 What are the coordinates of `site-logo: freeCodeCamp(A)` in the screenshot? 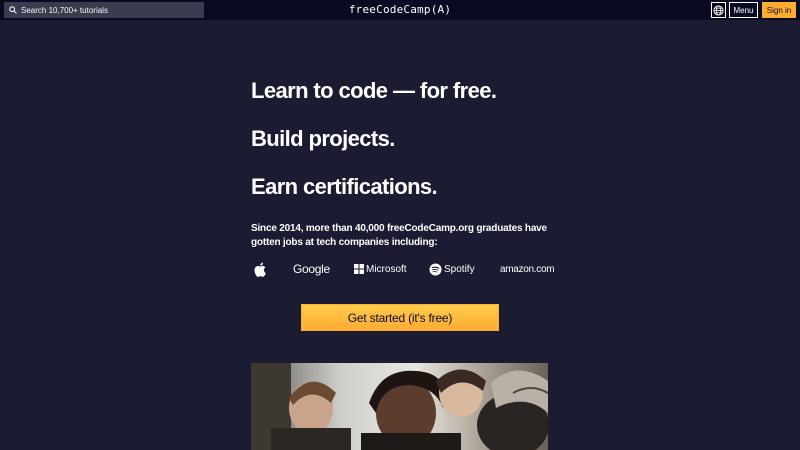 It's located at (400, 9).